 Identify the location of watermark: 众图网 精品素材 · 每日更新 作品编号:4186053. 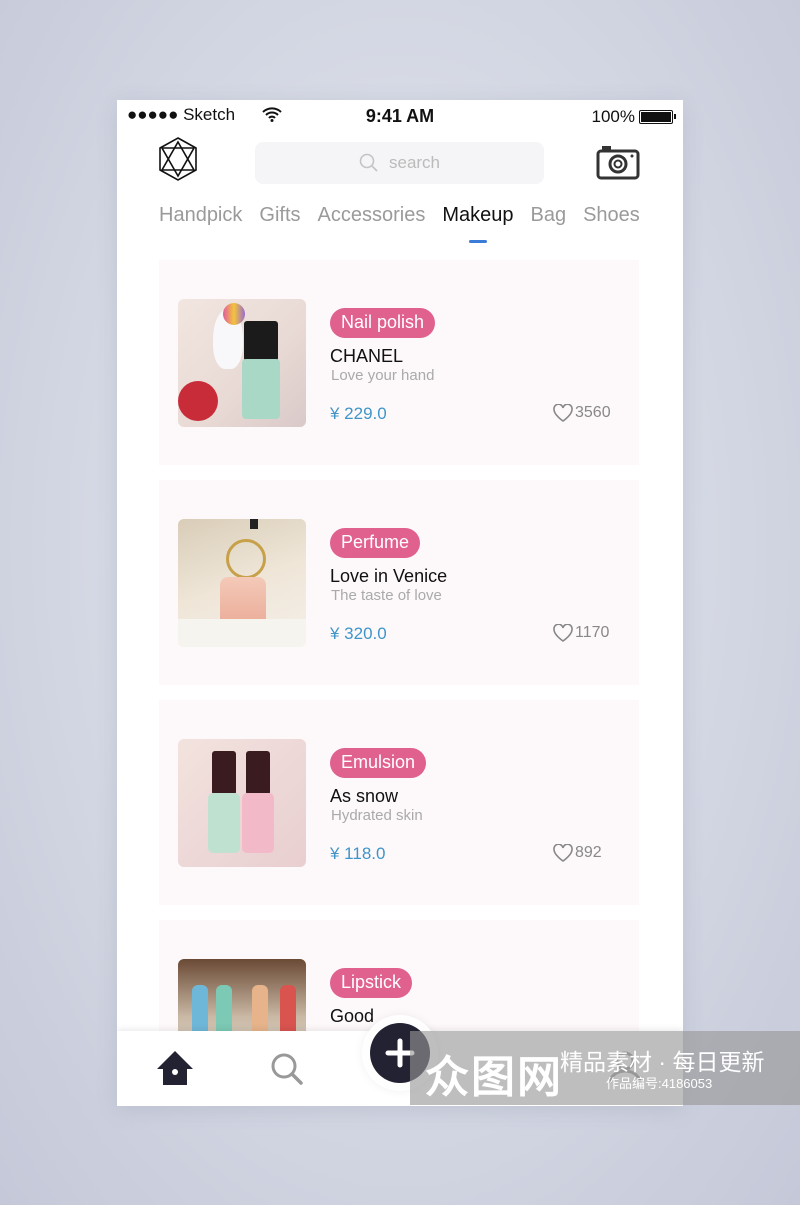
(605, 1068).